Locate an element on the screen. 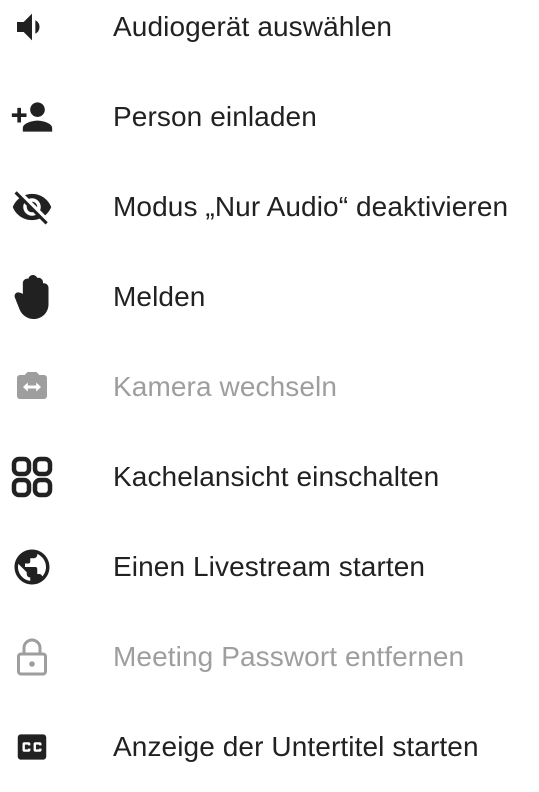  menu-item-audio-device: Audiogerät auswählen is located at coordinates (269, 36).